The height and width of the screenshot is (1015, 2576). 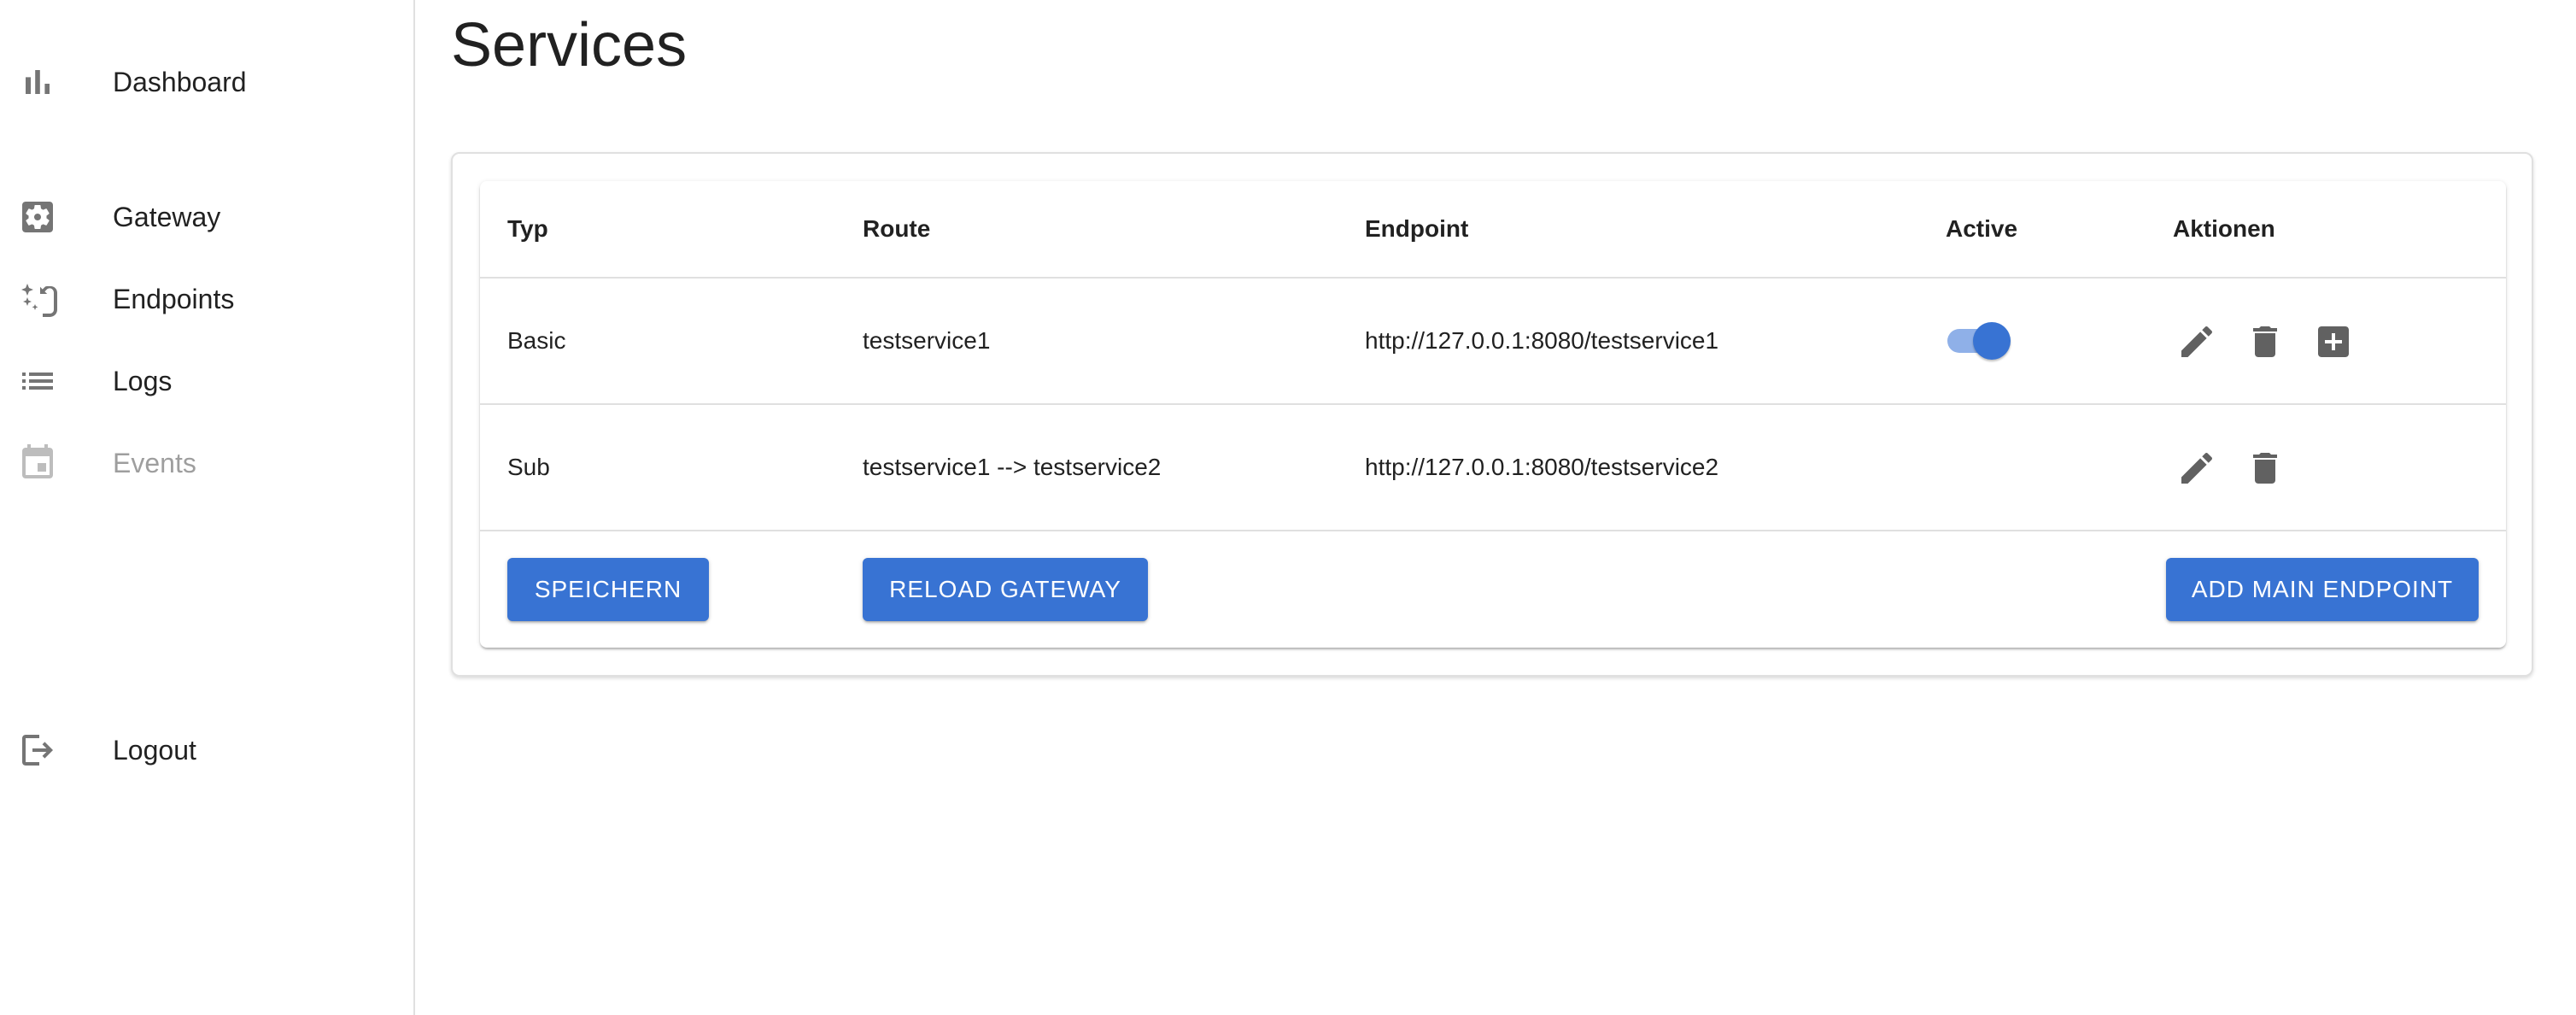 I want to click on sidebar-item-endpoints: Endpoints, so click(x=206, y=299).